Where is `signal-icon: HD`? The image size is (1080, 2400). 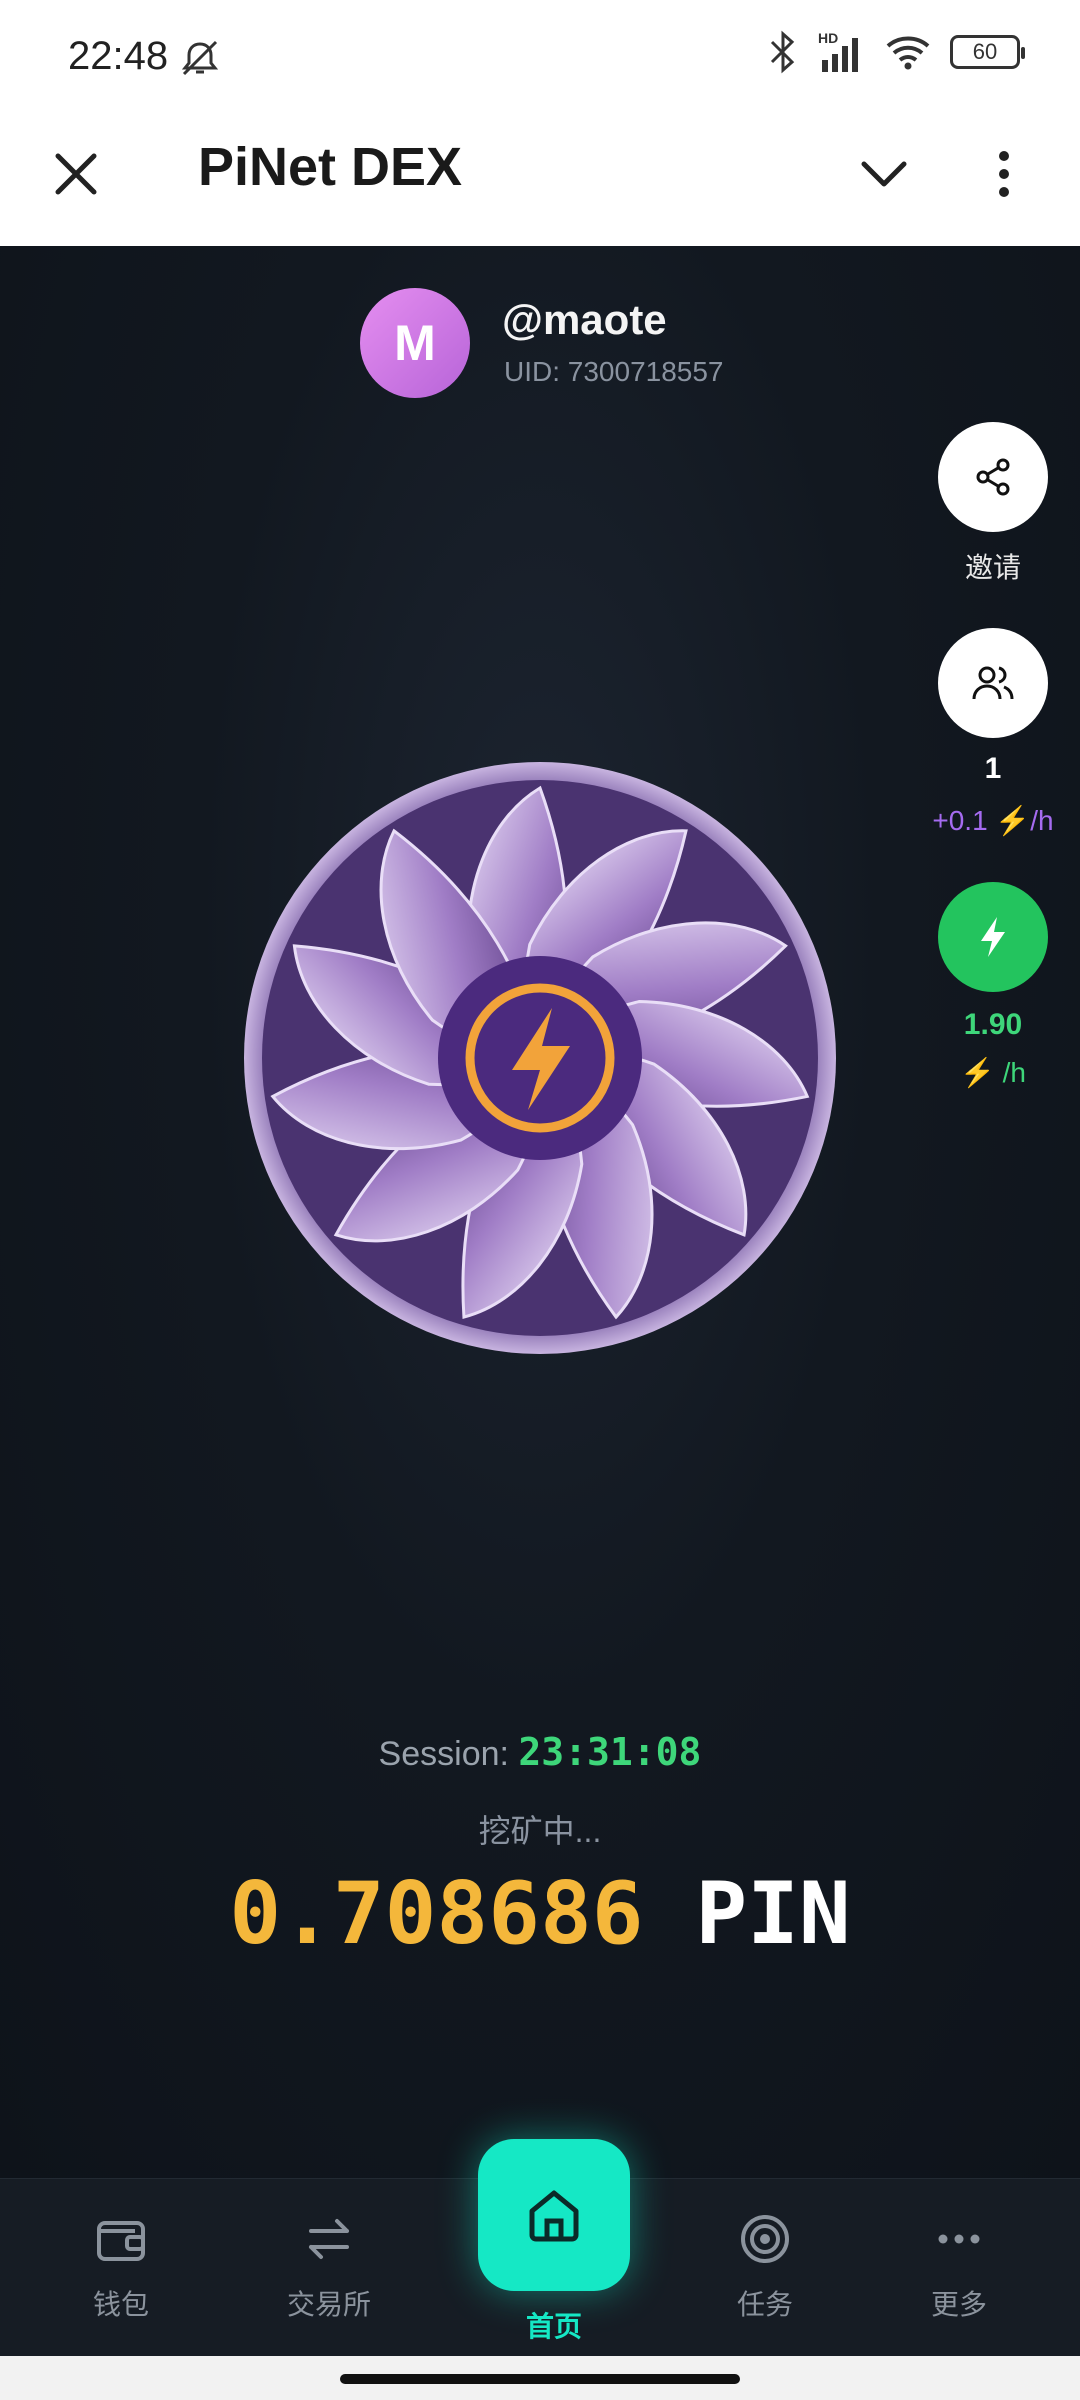
signal-icon: HD is located at coordinates (842, 52).